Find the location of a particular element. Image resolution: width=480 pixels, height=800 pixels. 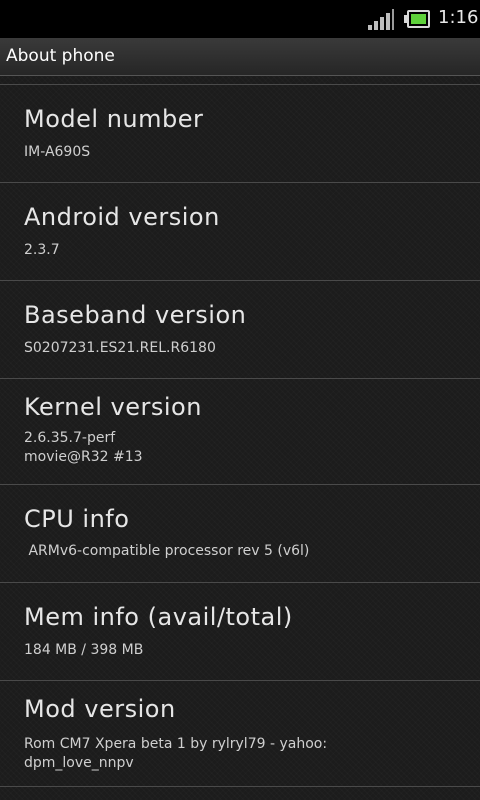

list-item-summary-line-2: movie@R32 #13 is located at coordinates (83, 457).